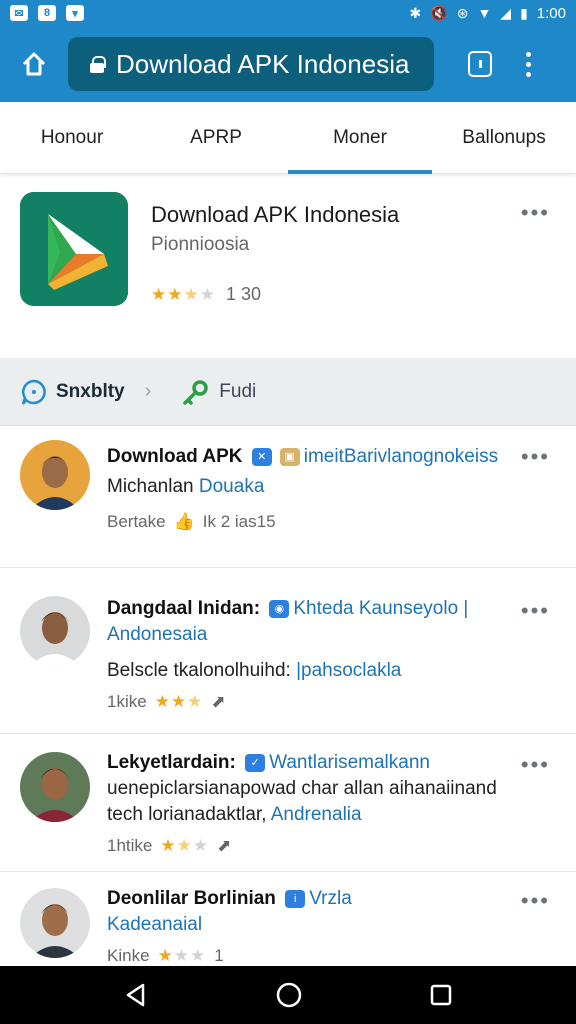 This screenshot has width=576, height=1024. What do you see at coordinates (128, 955) in the screenshot?
I see `post-meta: Kinke` at bounding box center [128, 955].